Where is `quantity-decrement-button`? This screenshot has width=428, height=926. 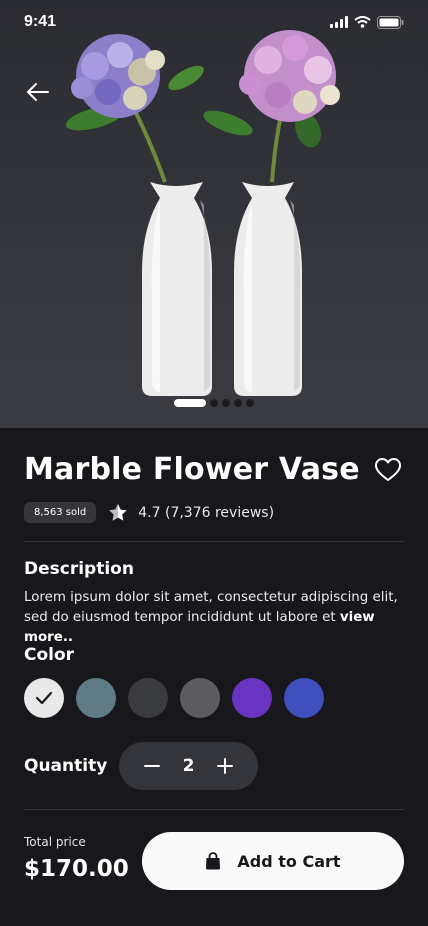
quantity-decrement-button is located at coordinates (152, 766).